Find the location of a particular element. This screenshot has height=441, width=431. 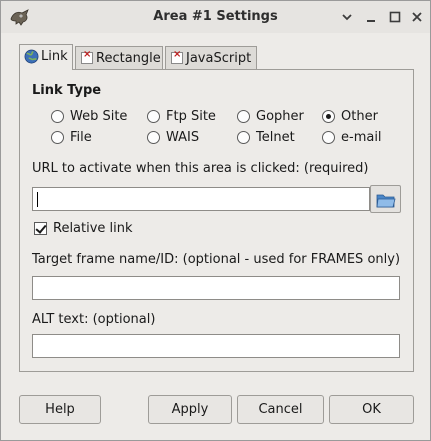

alt-input is located at coordinates (216, 346).